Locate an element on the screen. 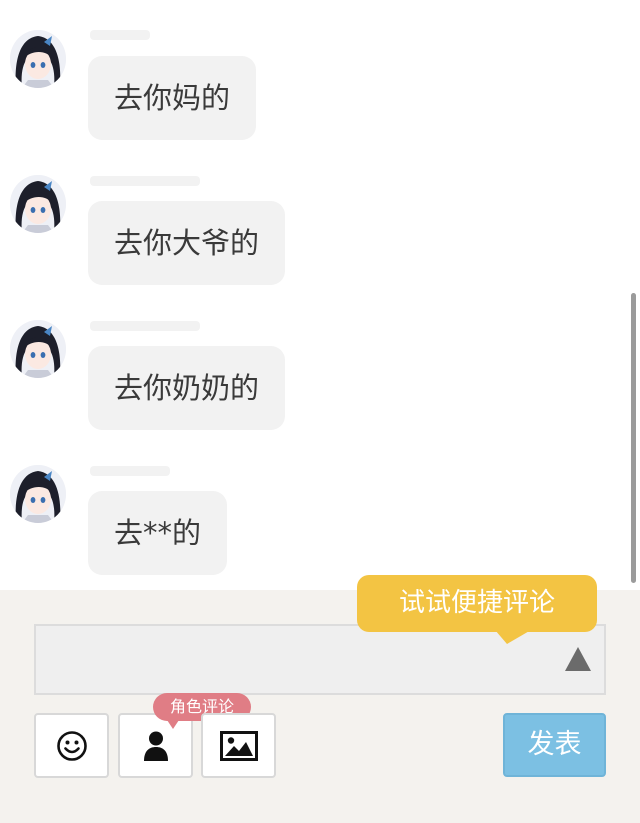 The height and width of the screenshot is (823, 640). role-comment-button is located at coordinates (155, 745).